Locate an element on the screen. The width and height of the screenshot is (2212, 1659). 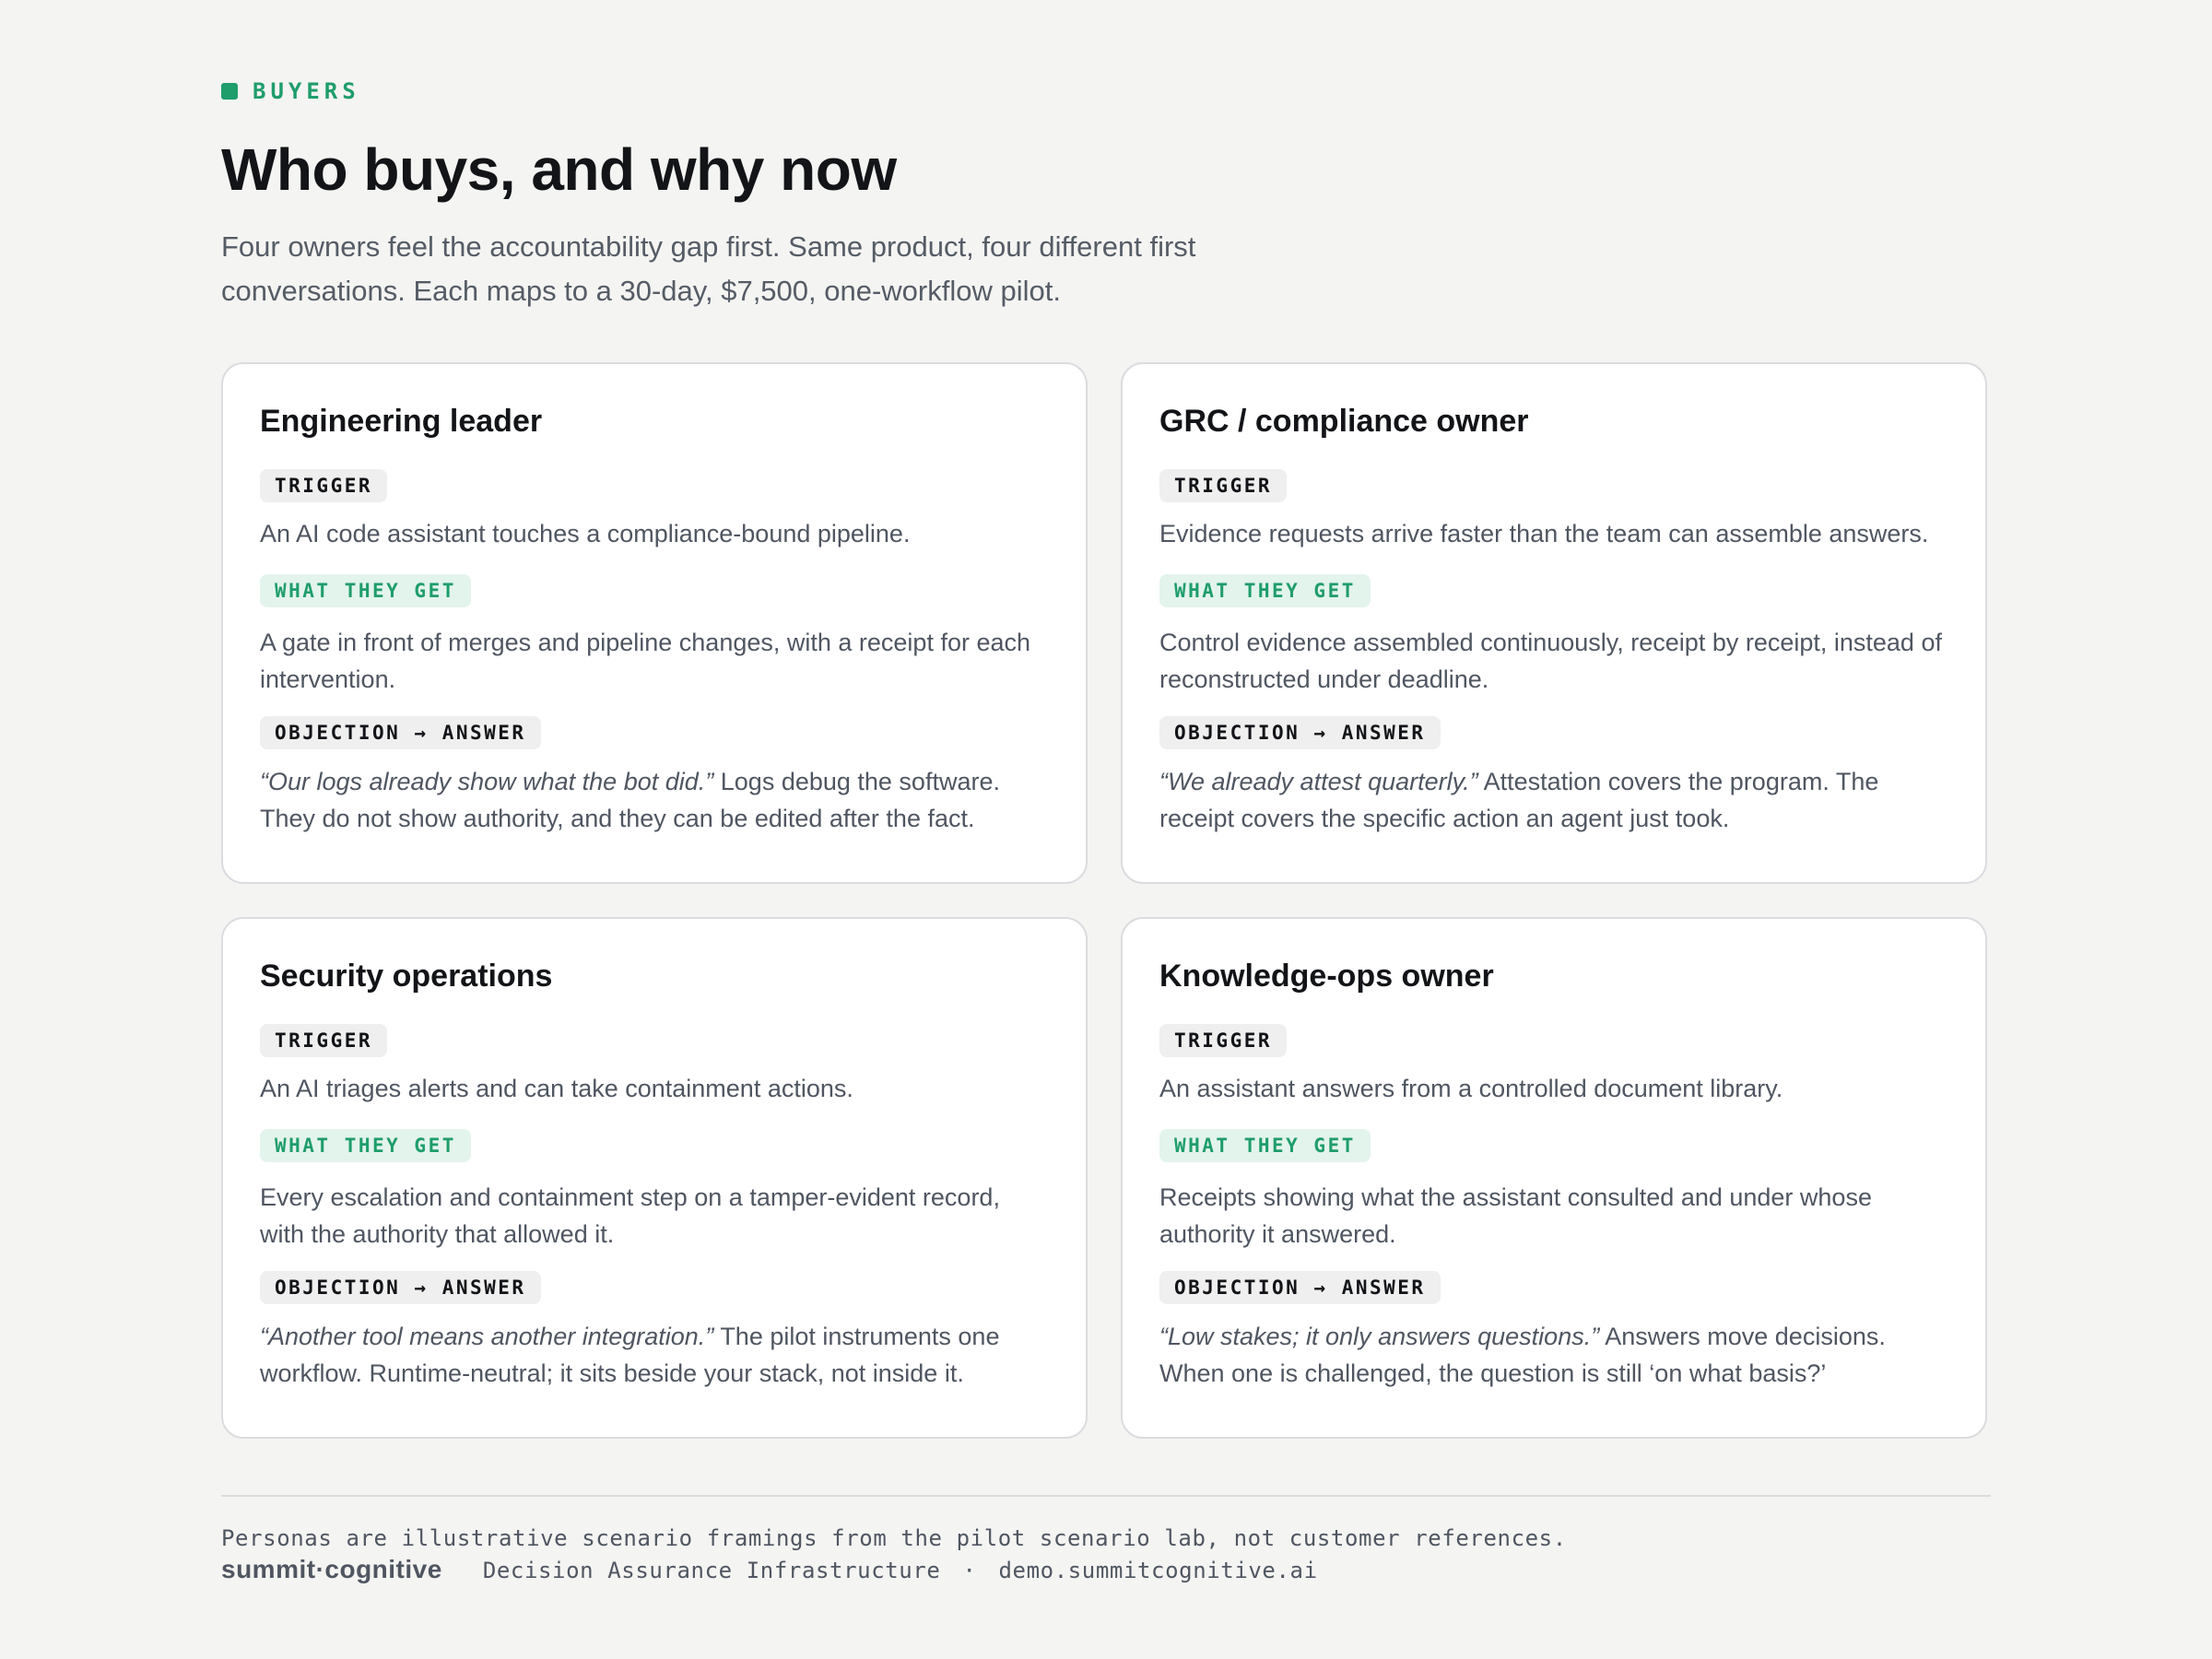
footer-divider is located at coordinates (1106, 1496).